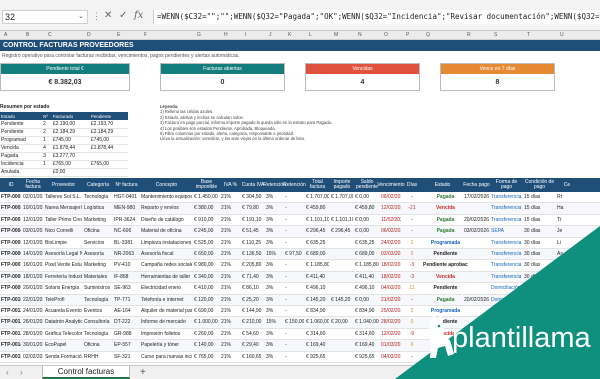 Image resolution: width=600 pixels, height=379 pixels. What do you see at coordinates (33, 220) in the screenshot?
I see `table-cell: 12/01/2026` at bounding box center [33, 220].